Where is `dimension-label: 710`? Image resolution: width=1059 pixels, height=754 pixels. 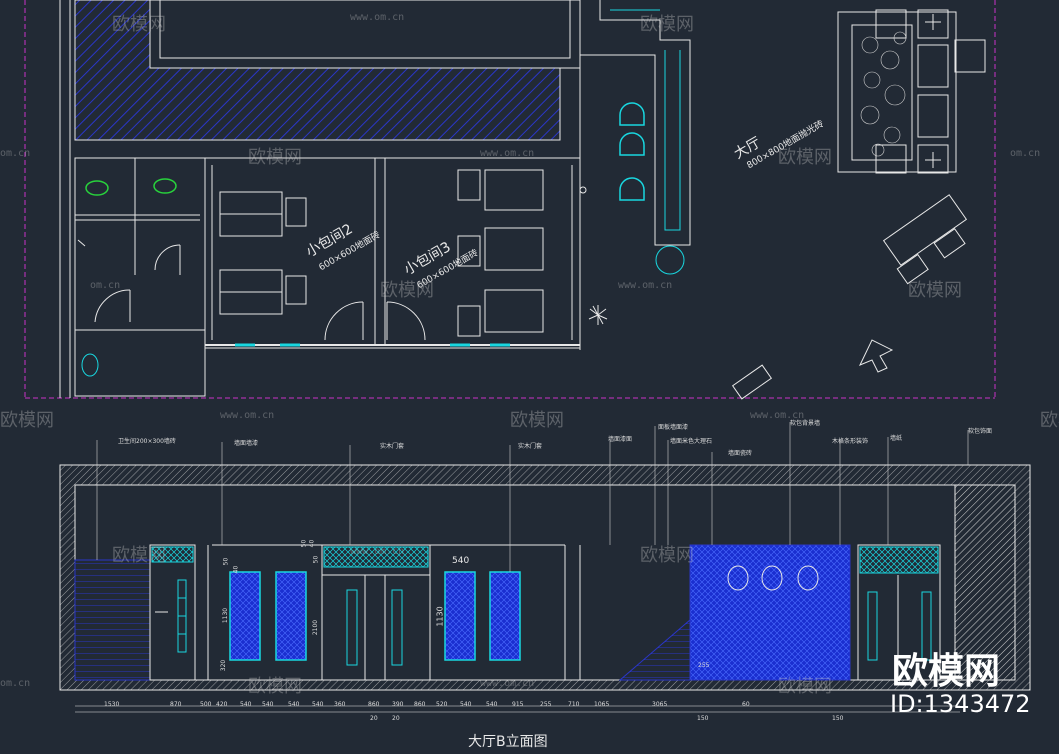
dimension-label: 710 is located at coordinates (574, 704).